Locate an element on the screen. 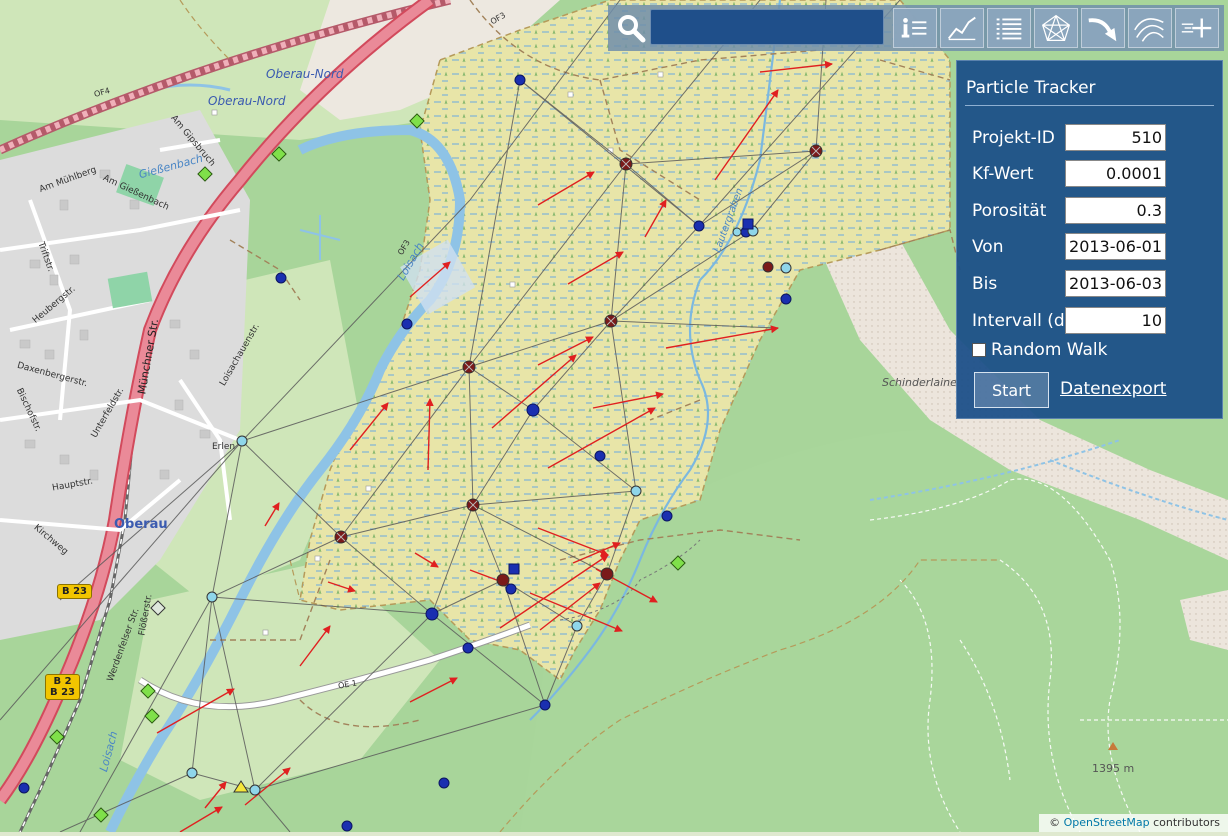 This screenshot has width=1228, height=836. streamlines-icon is located at coordinates (1149, 30).